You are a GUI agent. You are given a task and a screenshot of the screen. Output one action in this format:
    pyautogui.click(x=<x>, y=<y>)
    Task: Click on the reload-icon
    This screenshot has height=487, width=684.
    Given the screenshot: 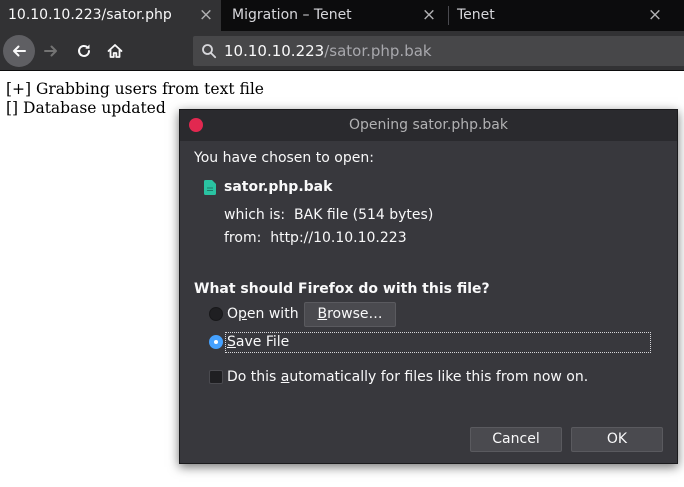 What is the action you would take?
    pyautogui.click(x=84, y=50)
    